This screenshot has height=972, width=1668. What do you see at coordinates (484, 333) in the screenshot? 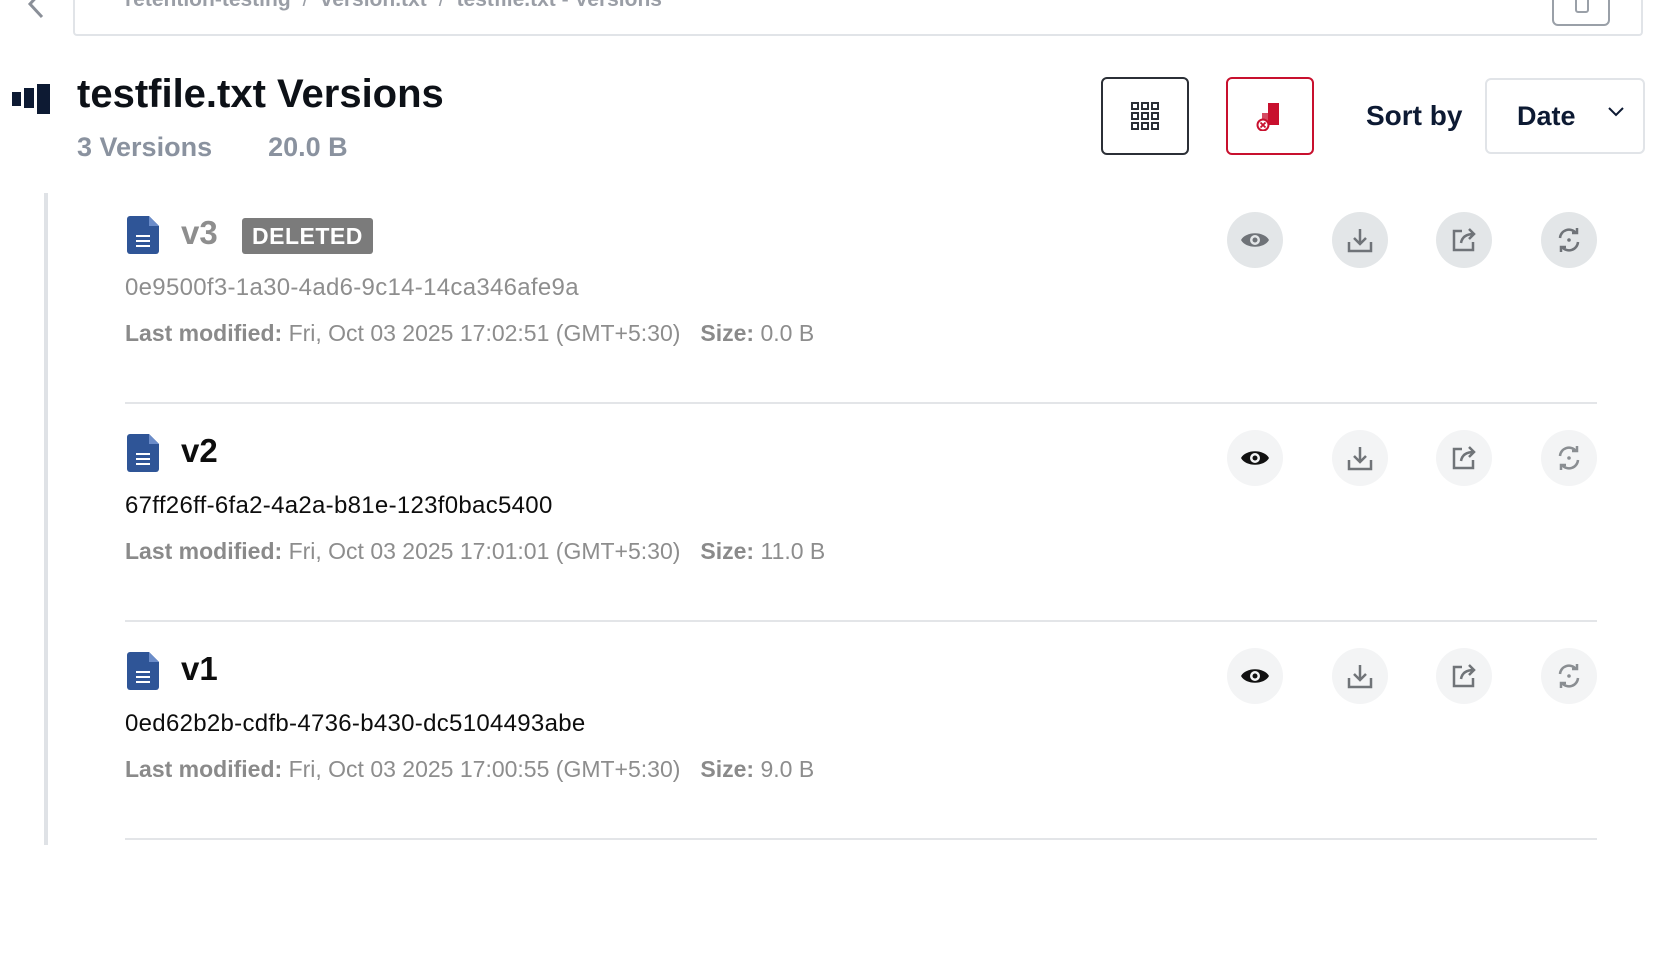
I see `last-modified-value: Fri, Oct 03 2025 17:02:51 (GMT+5:30)` at bounding box center [484, 333].